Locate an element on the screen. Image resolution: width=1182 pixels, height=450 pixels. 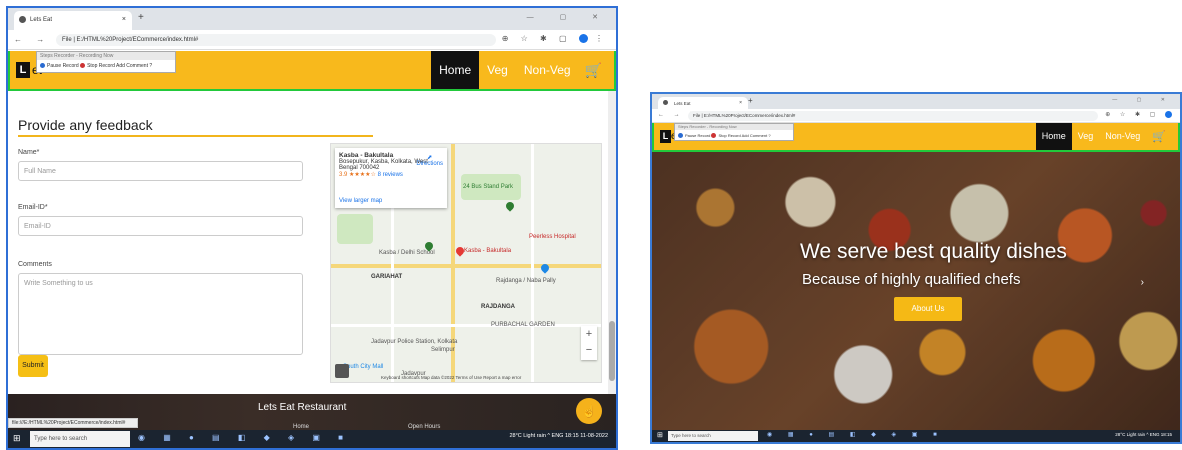
map-zoom-control: + − is located at coordinates (589, 343).